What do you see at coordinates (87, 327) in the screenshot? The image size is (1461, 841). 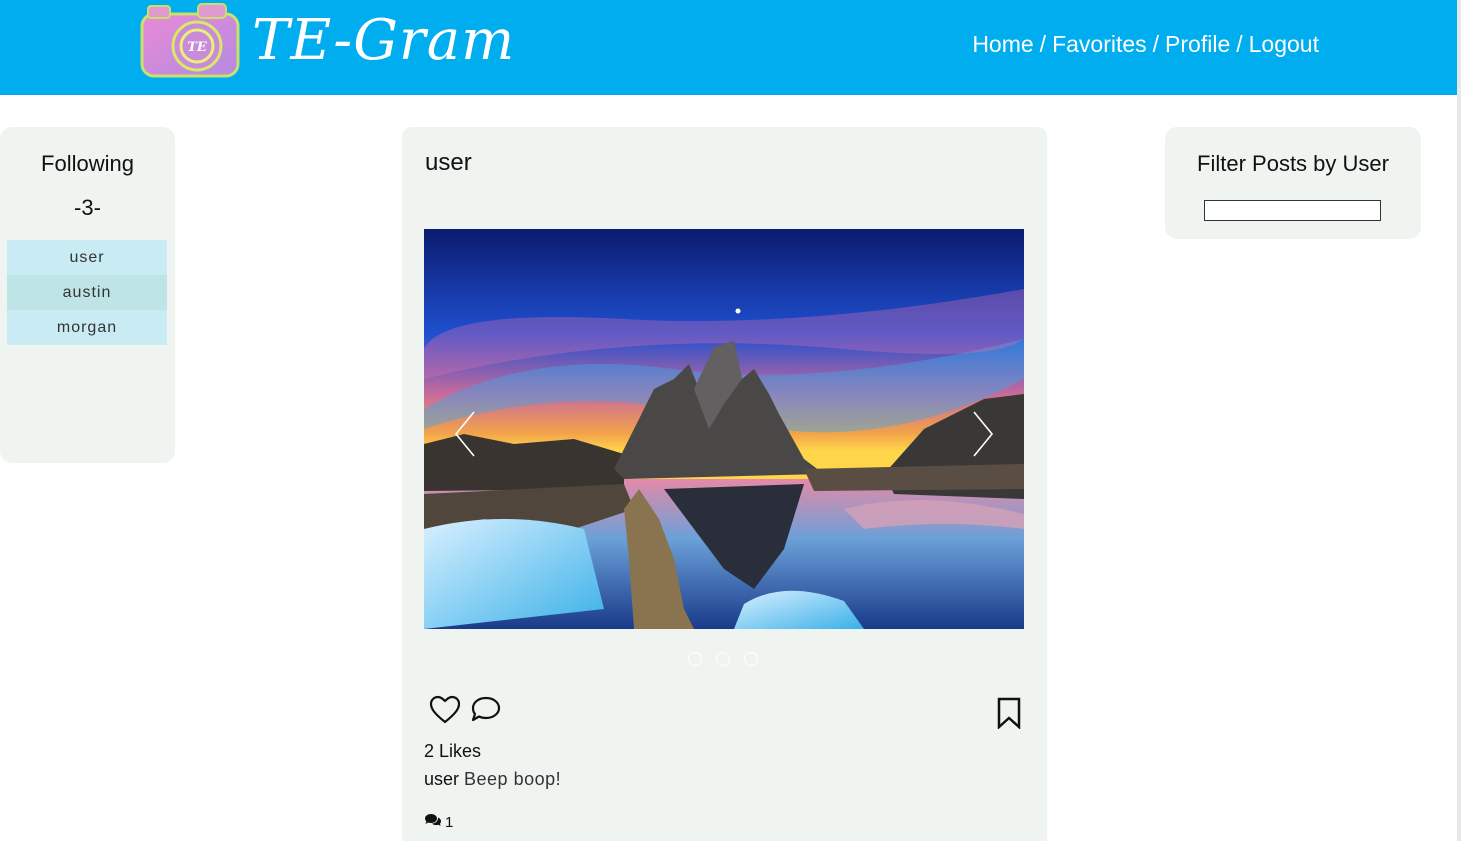 I see `following-item-morgan: morgan` at bounding box center [87, 327].